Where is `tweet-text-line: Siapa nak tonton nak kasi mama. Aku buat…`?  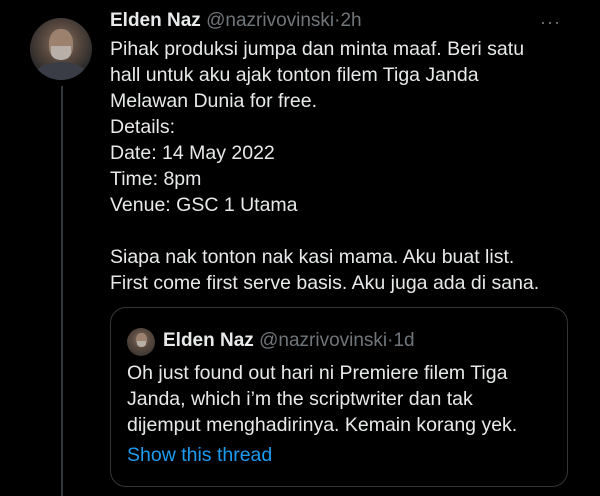 tweet-text-line: Siapa nak tonton nak kasi mama. Aku buat… is located at coordinates (312, 257).